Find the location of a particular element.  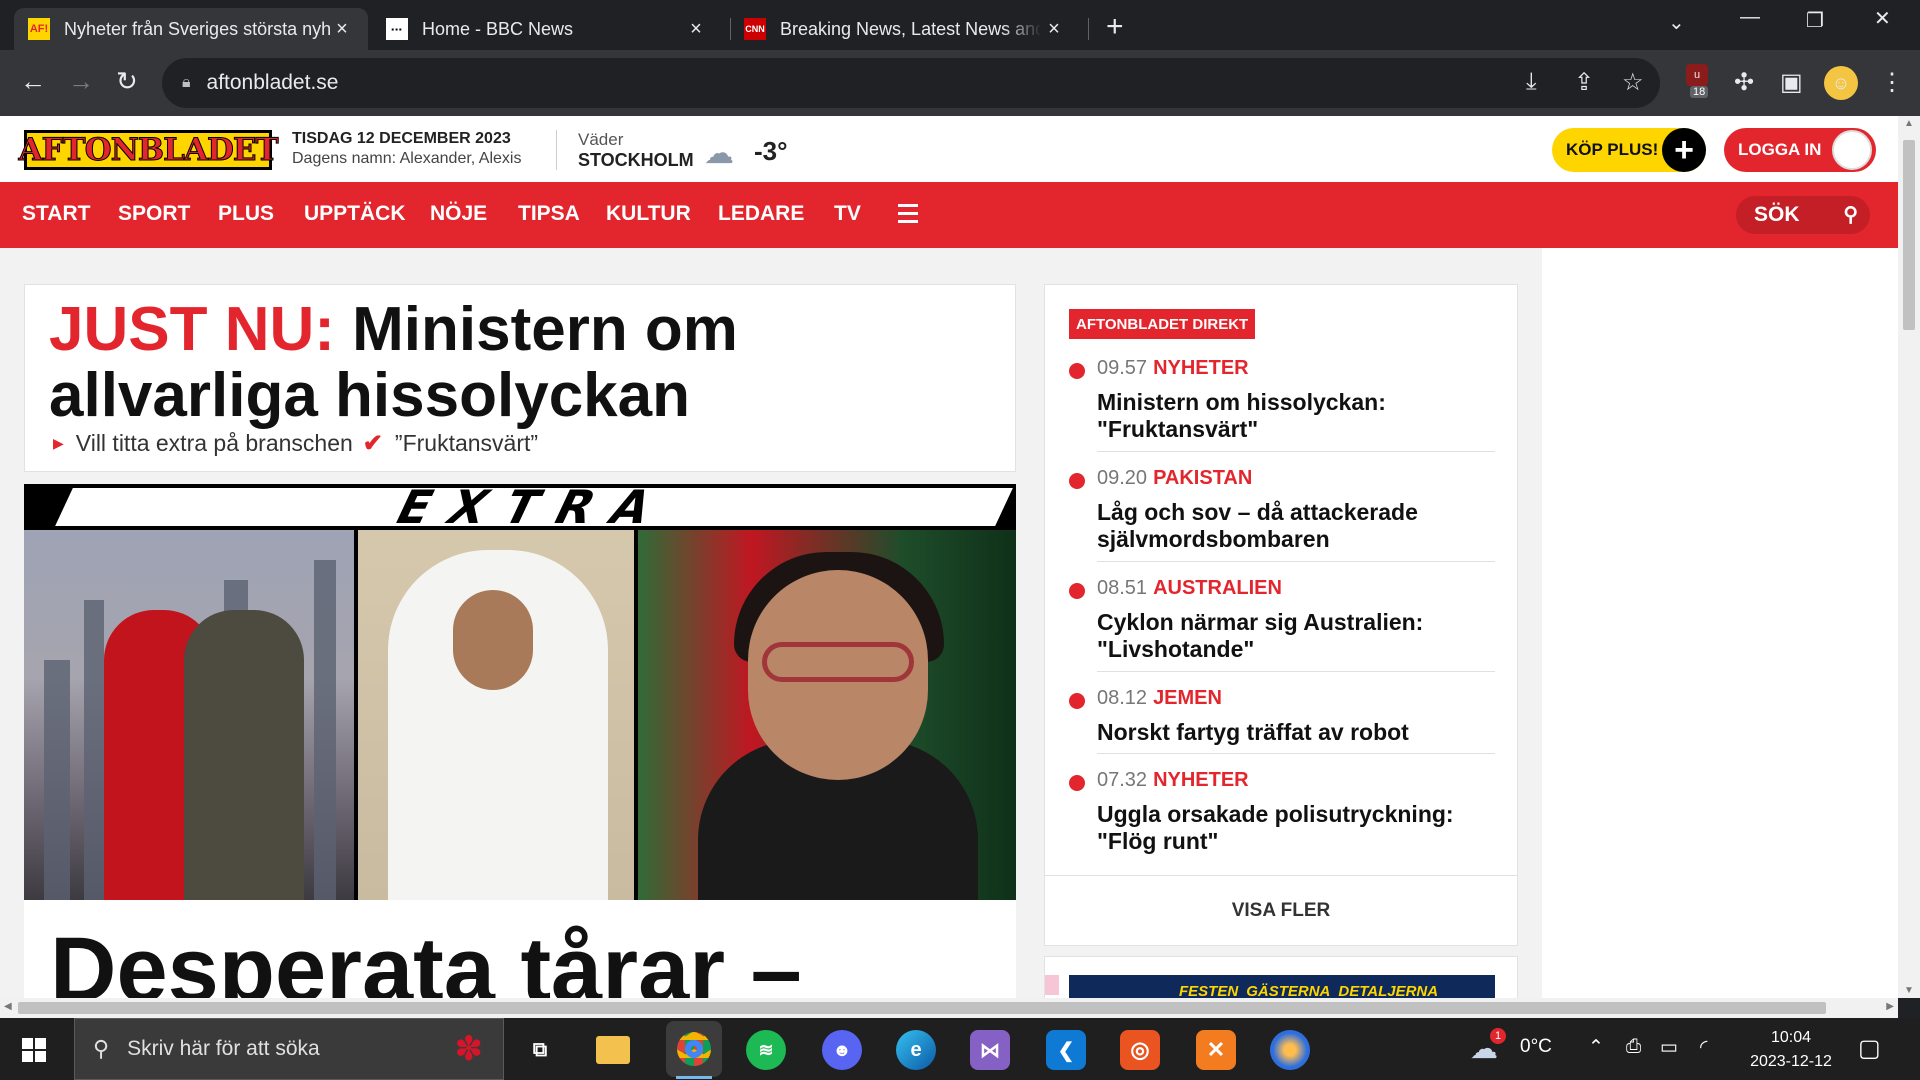

minimize-icon: — is located at coordinates (1750, 17).